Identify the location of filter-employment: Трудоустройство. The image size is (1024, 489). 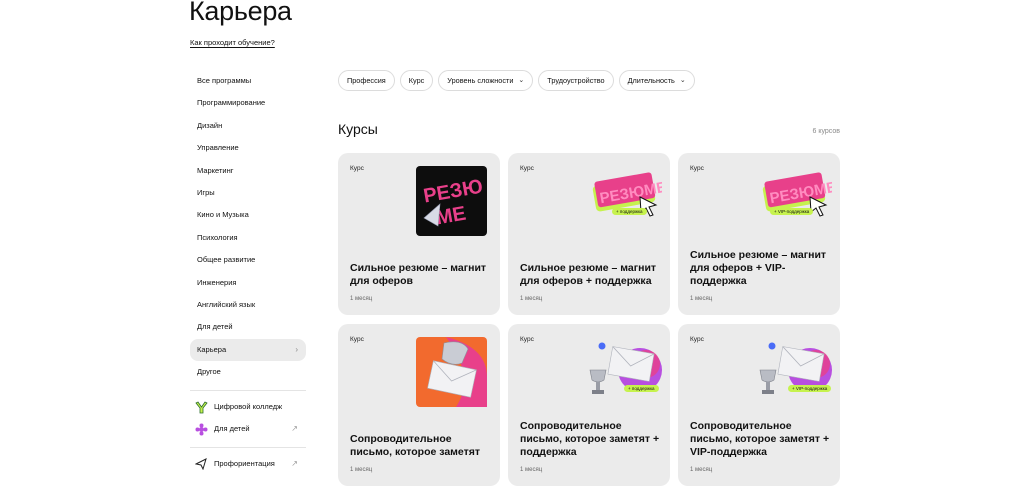
(576, 80).